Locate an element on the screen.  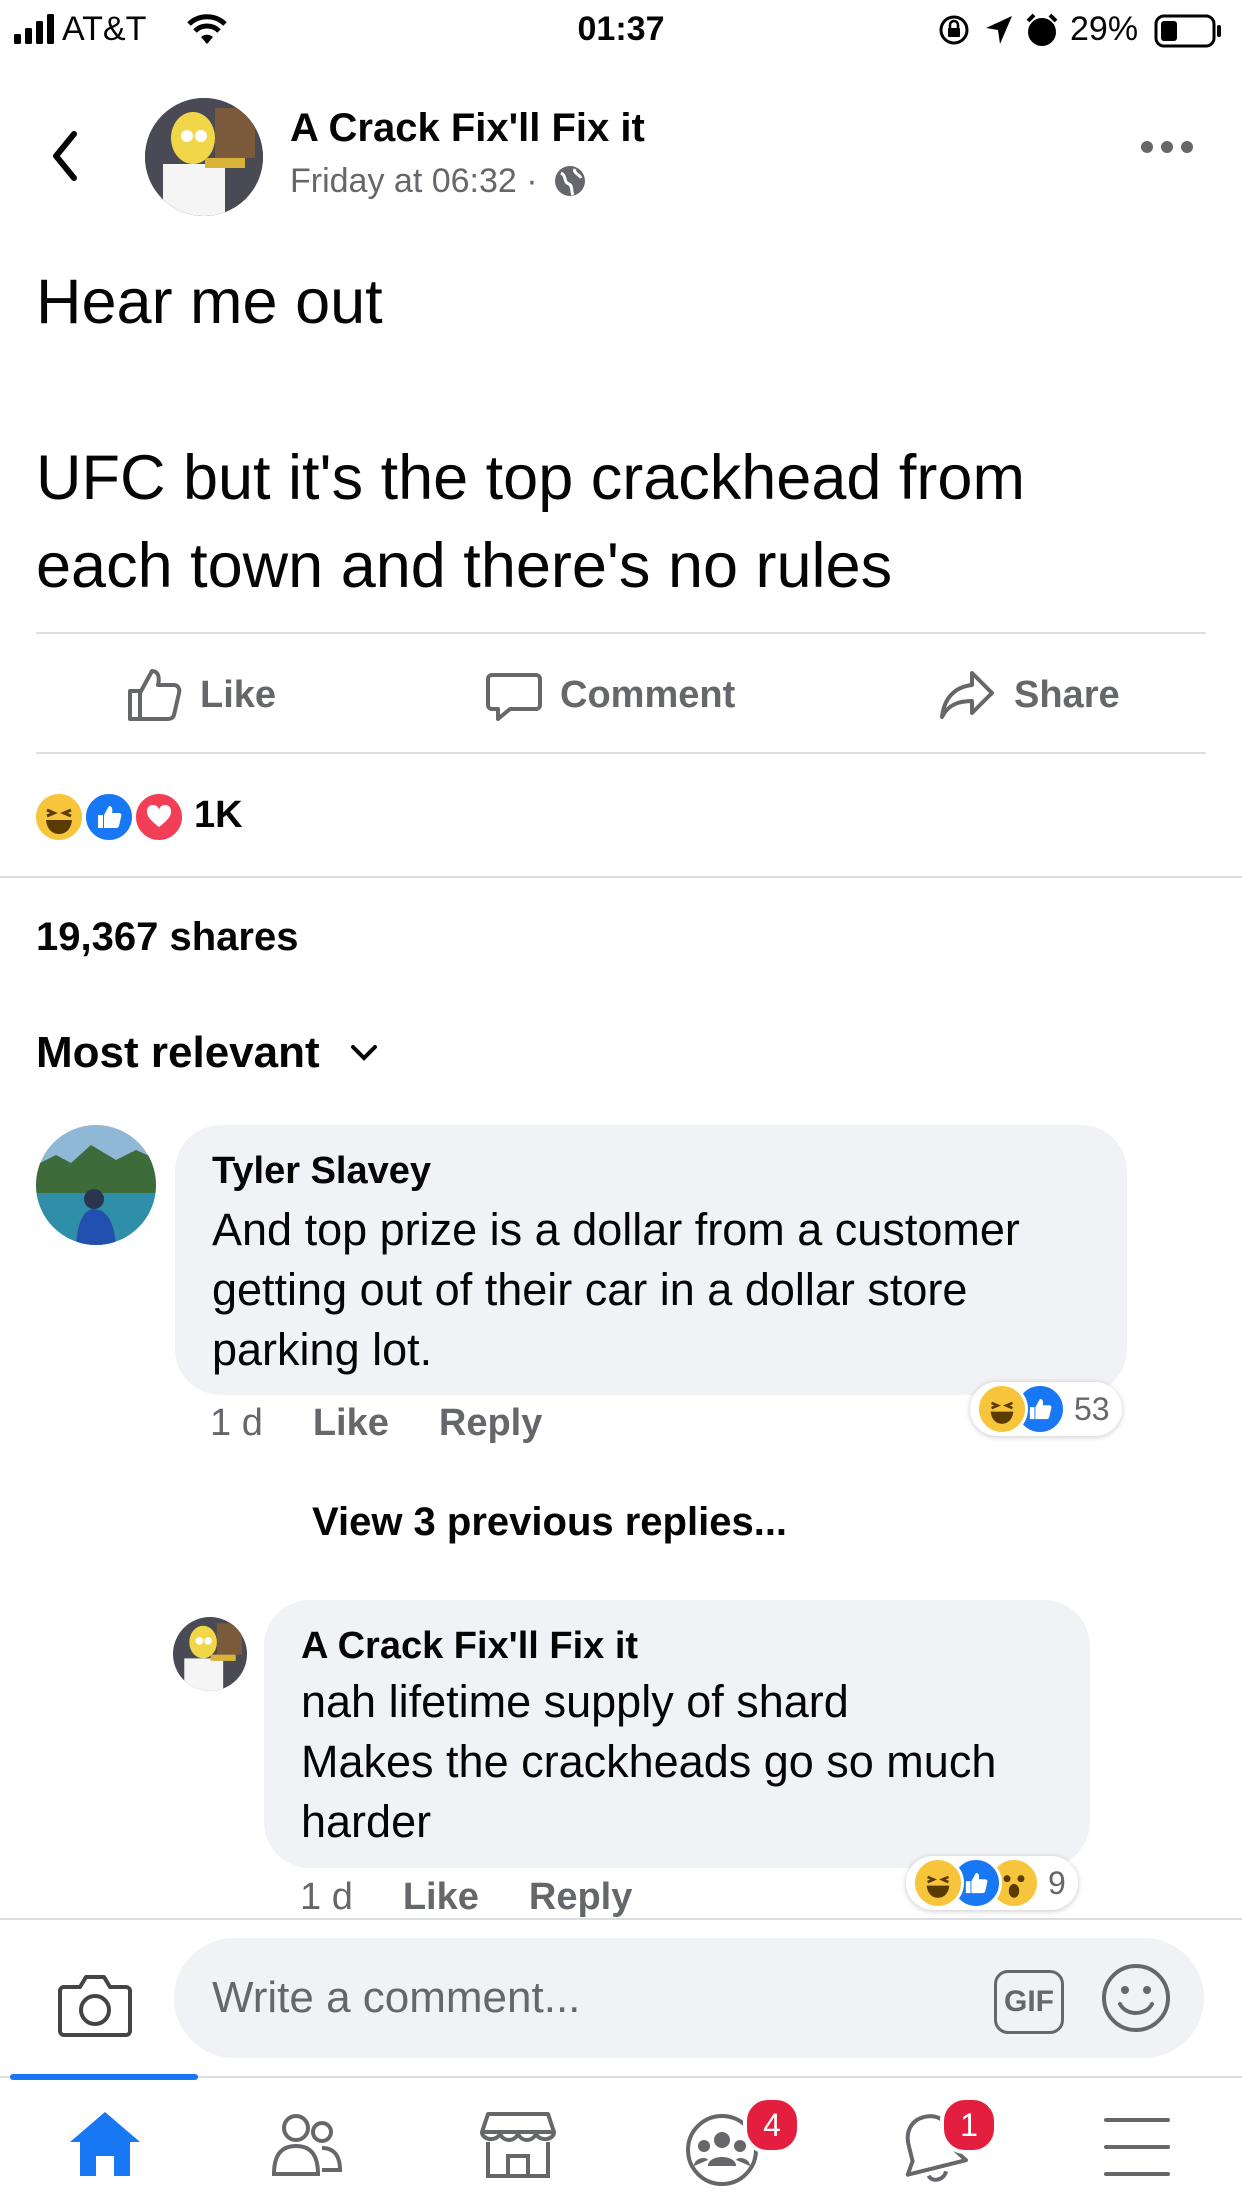
like-label: Like is located at coordinates (238, 694).